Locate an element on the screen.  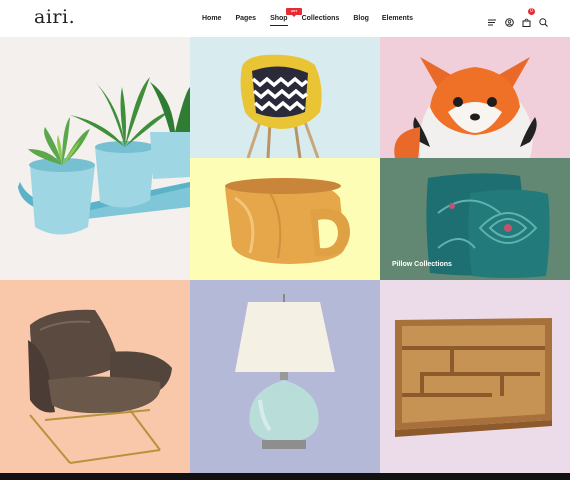
tile-wooden-cup is located at coordinates (285, 219).